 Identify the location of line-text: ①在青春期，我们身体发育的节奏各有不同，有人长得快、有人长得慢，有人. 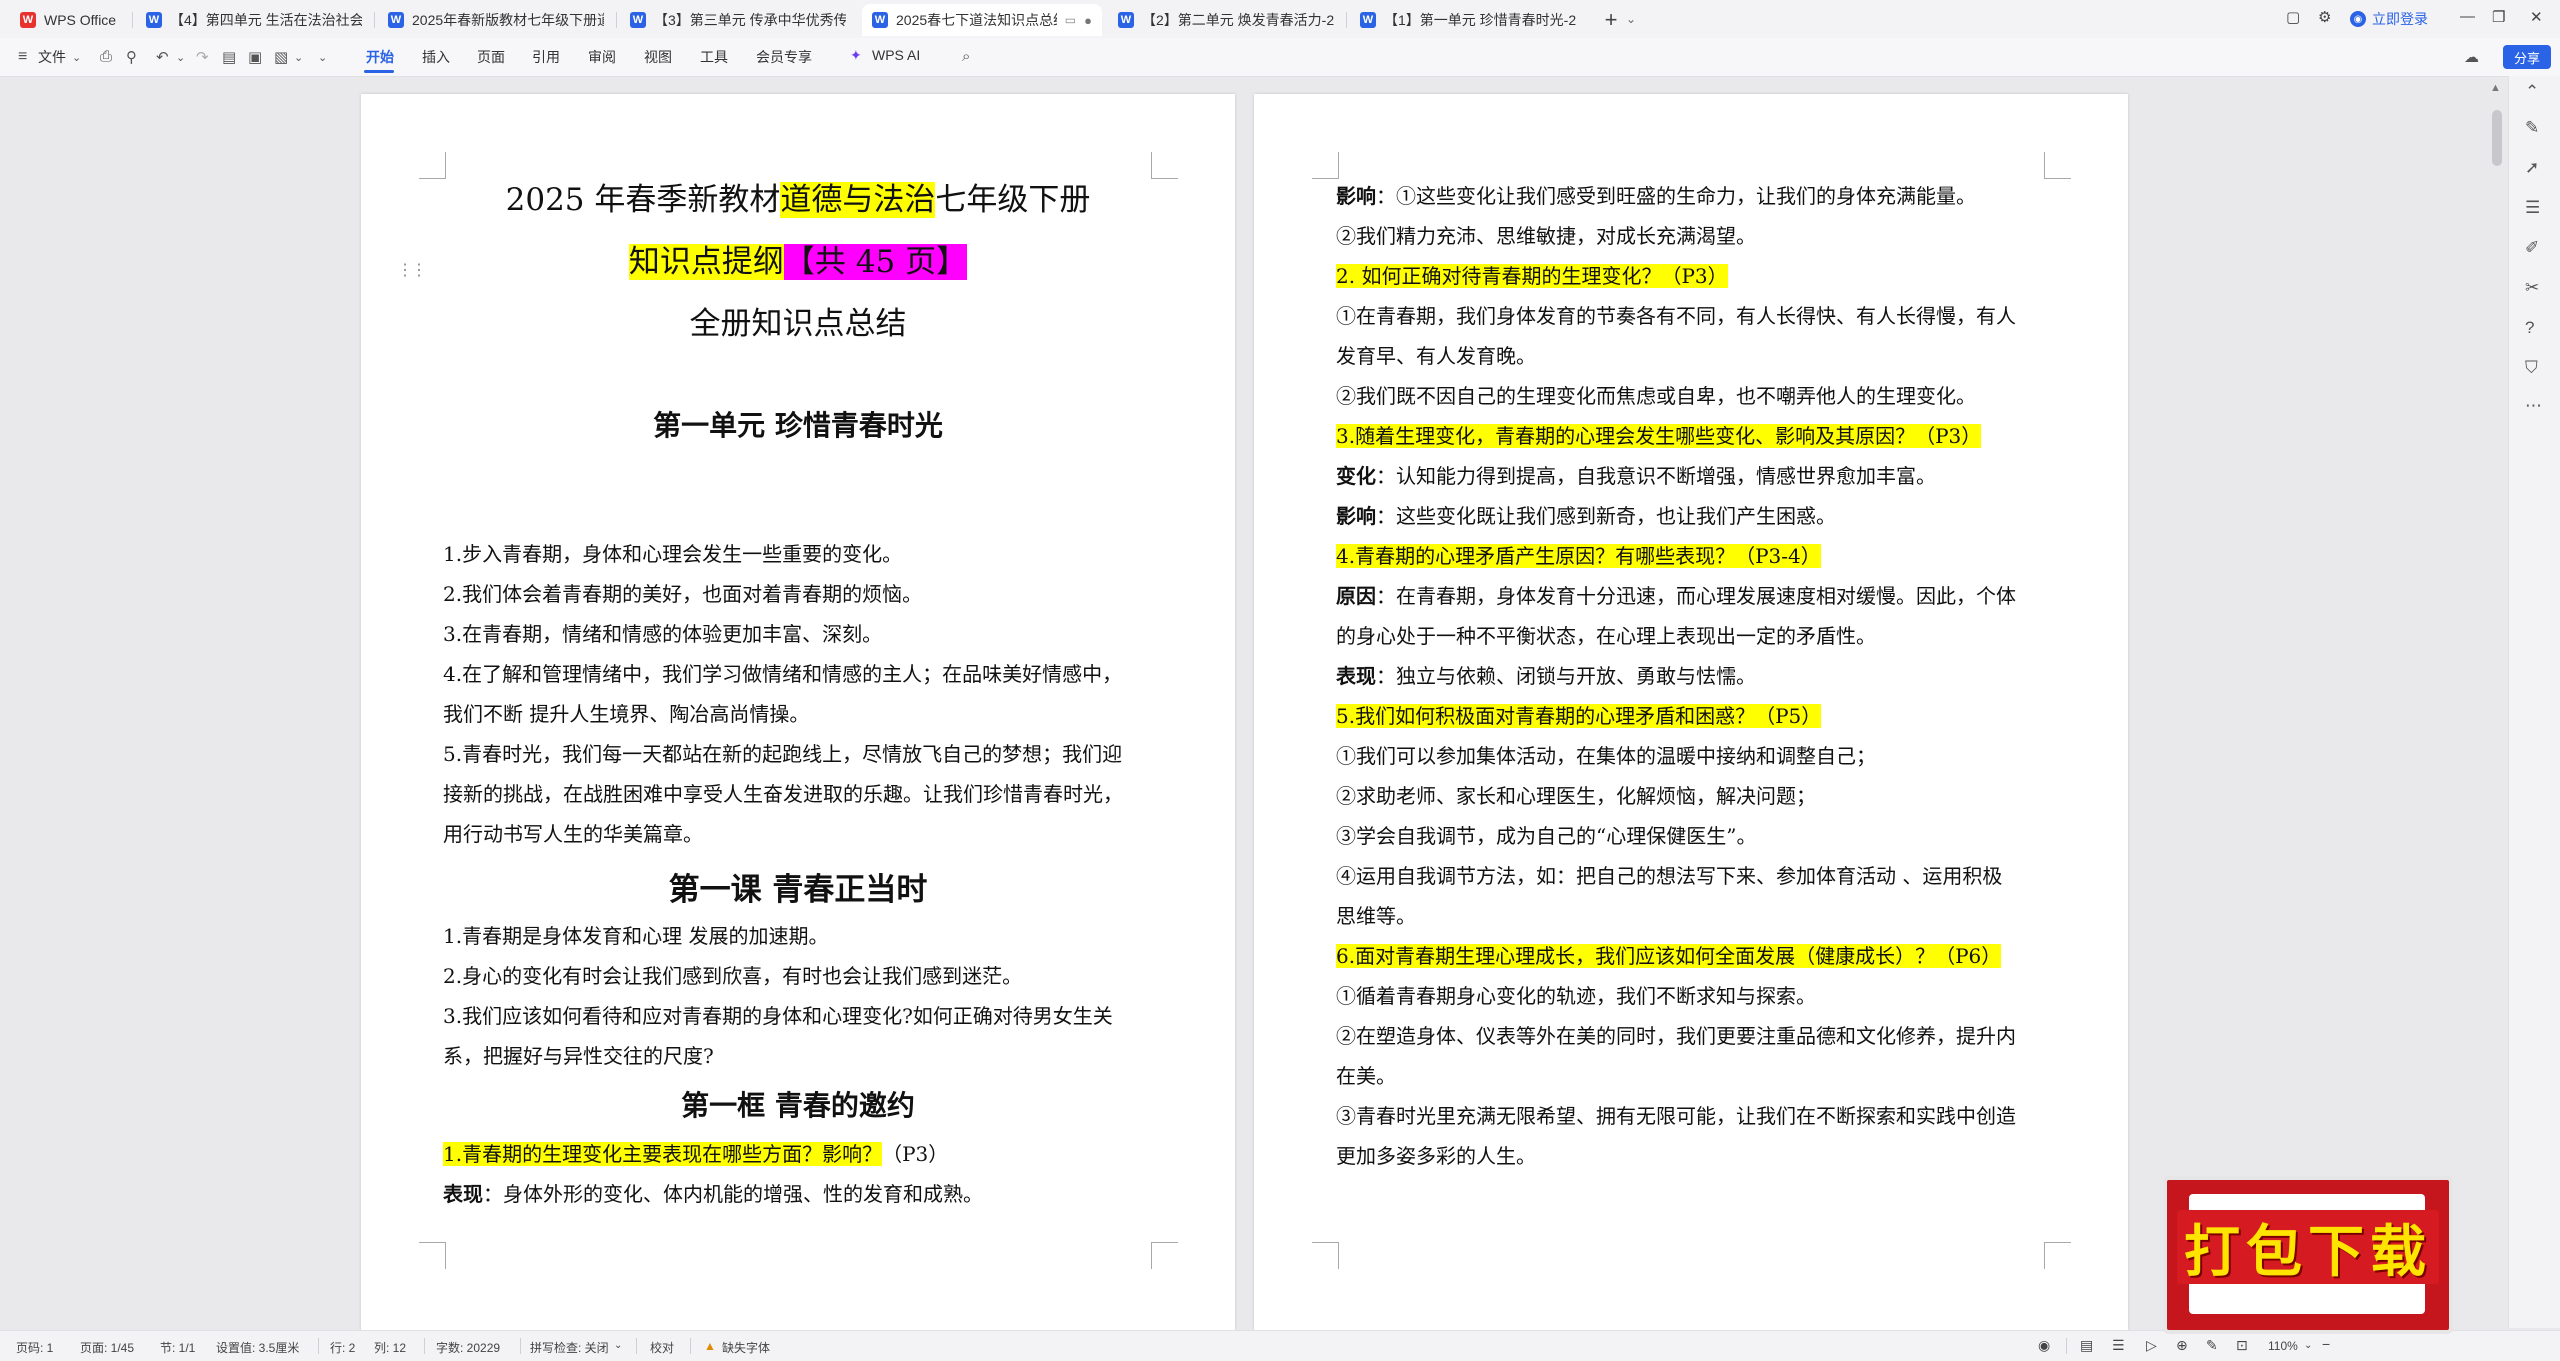
(1676, 316).